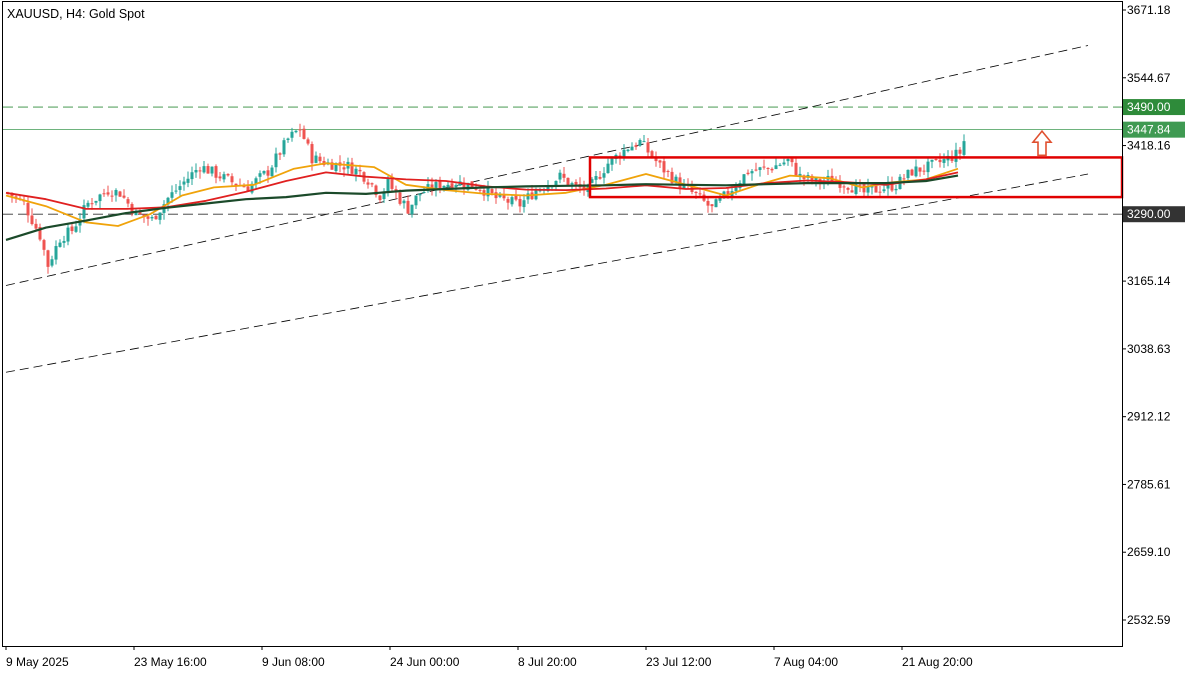 This screenshot has width=1200, height=680. Describe the element at coordinates (1149, 130) in the screenshot. I see `current-price-badge-label: 3447.84` at that location.